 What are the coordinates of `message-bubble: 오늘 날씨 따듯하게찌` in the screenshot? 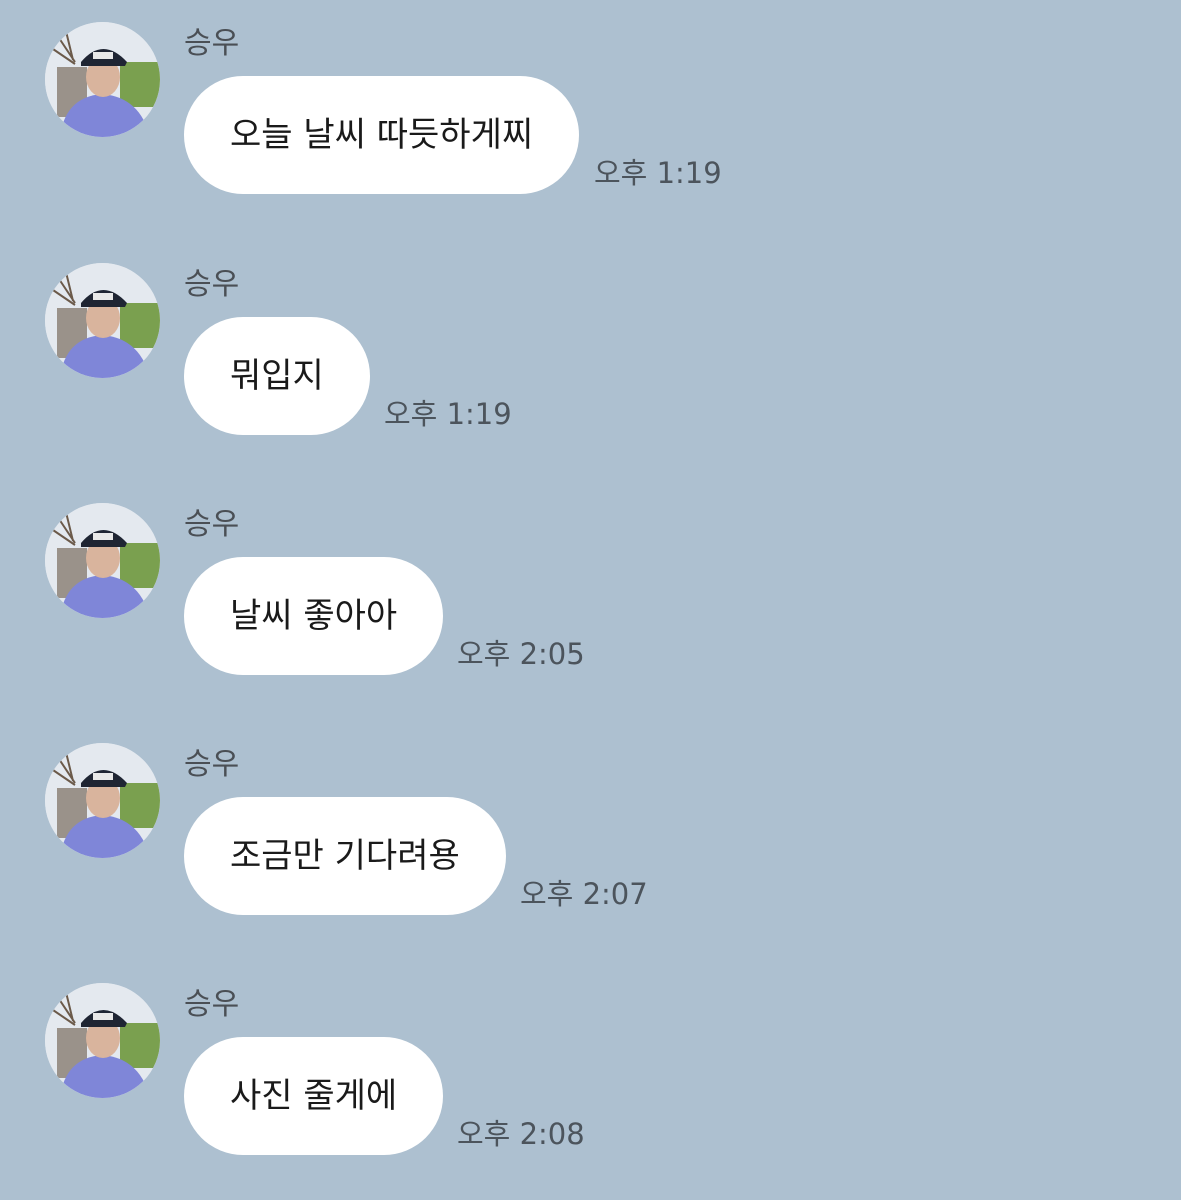 It's located at (382, 135).